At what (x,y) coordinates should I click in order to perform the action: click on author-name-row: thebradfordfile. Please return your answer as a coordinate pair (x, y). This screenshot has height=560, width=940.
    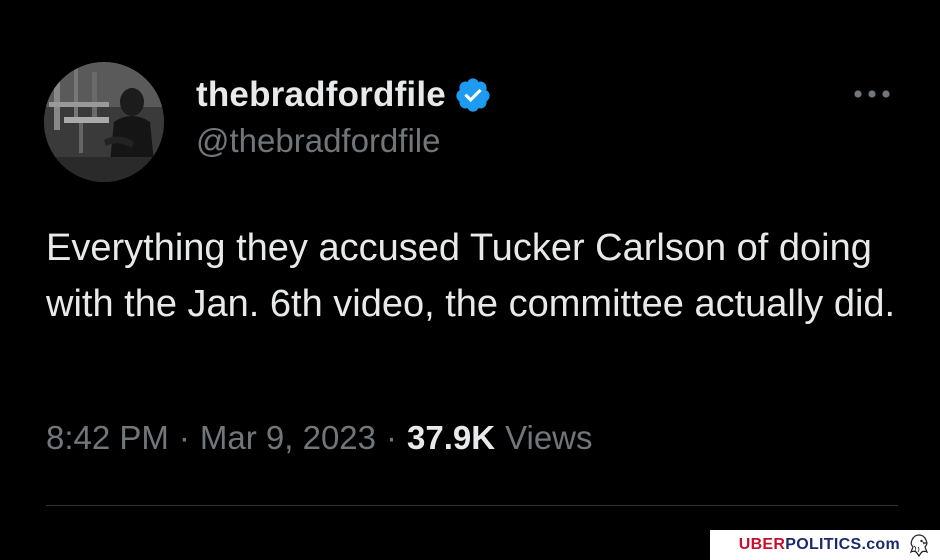
    Looking at the image, I should click on (344, 95).